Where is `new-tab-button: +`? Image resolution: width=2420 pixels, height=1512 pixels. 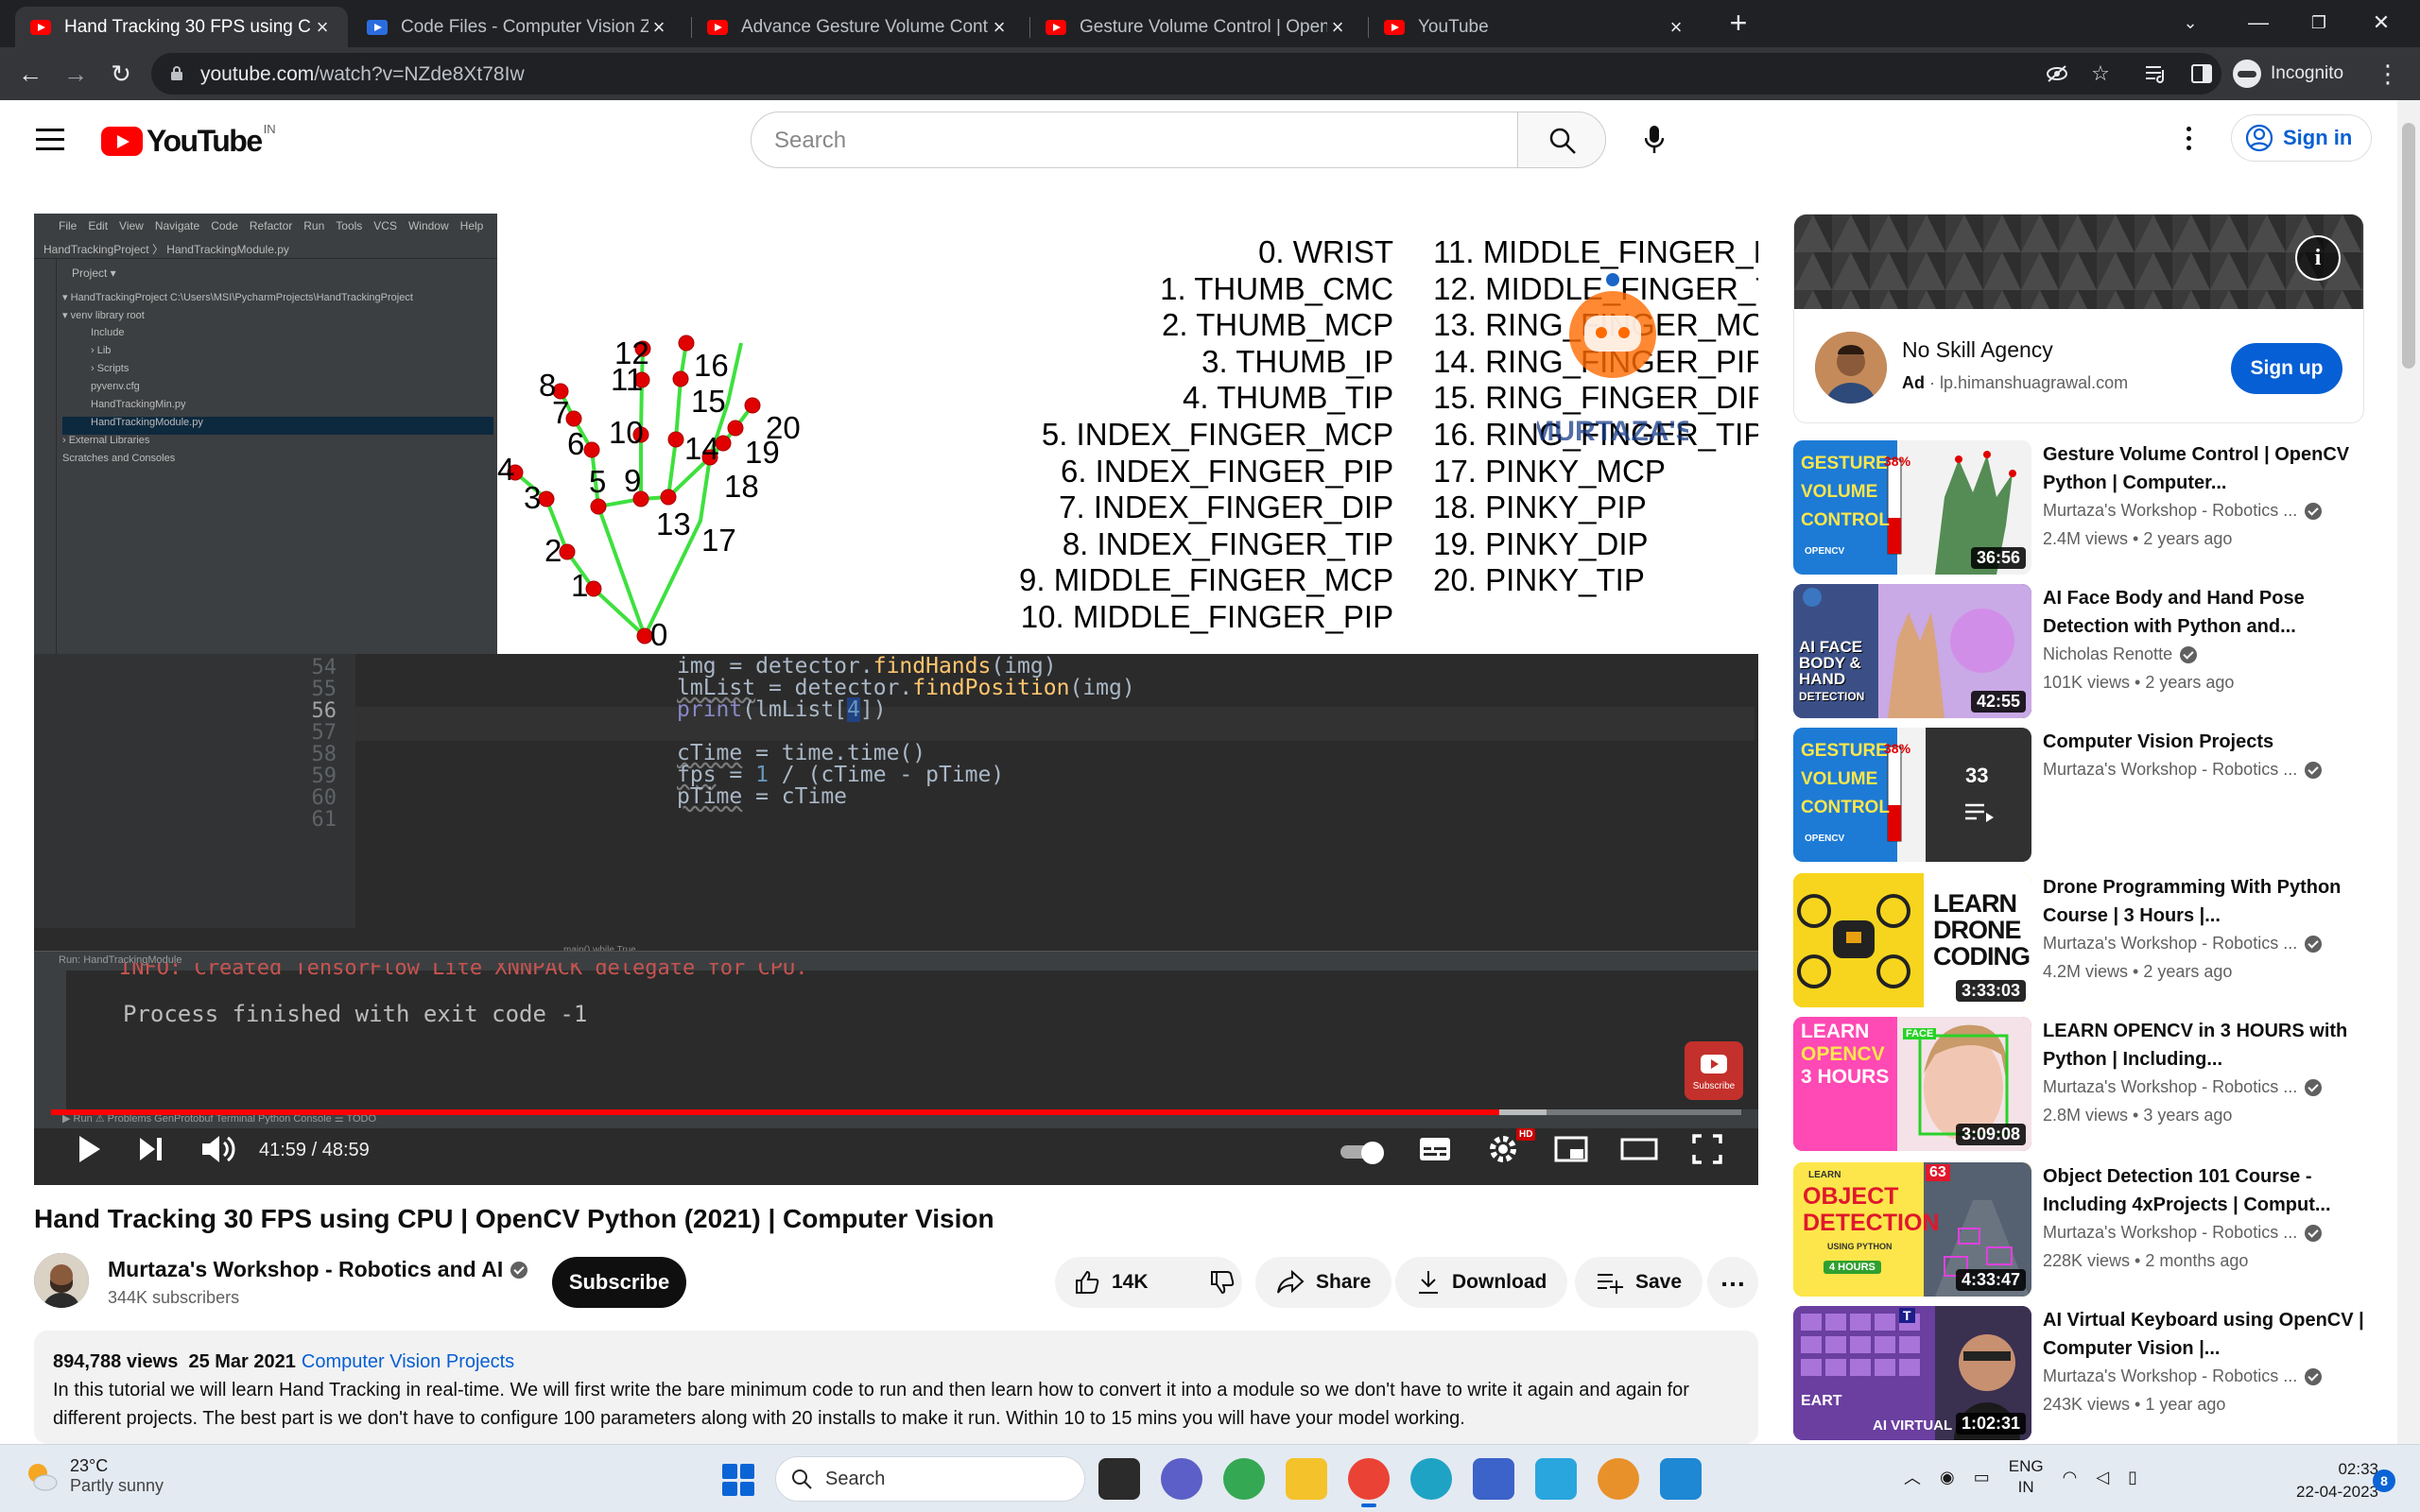 new-tab-button: + is located at coordinates (1738, 24).